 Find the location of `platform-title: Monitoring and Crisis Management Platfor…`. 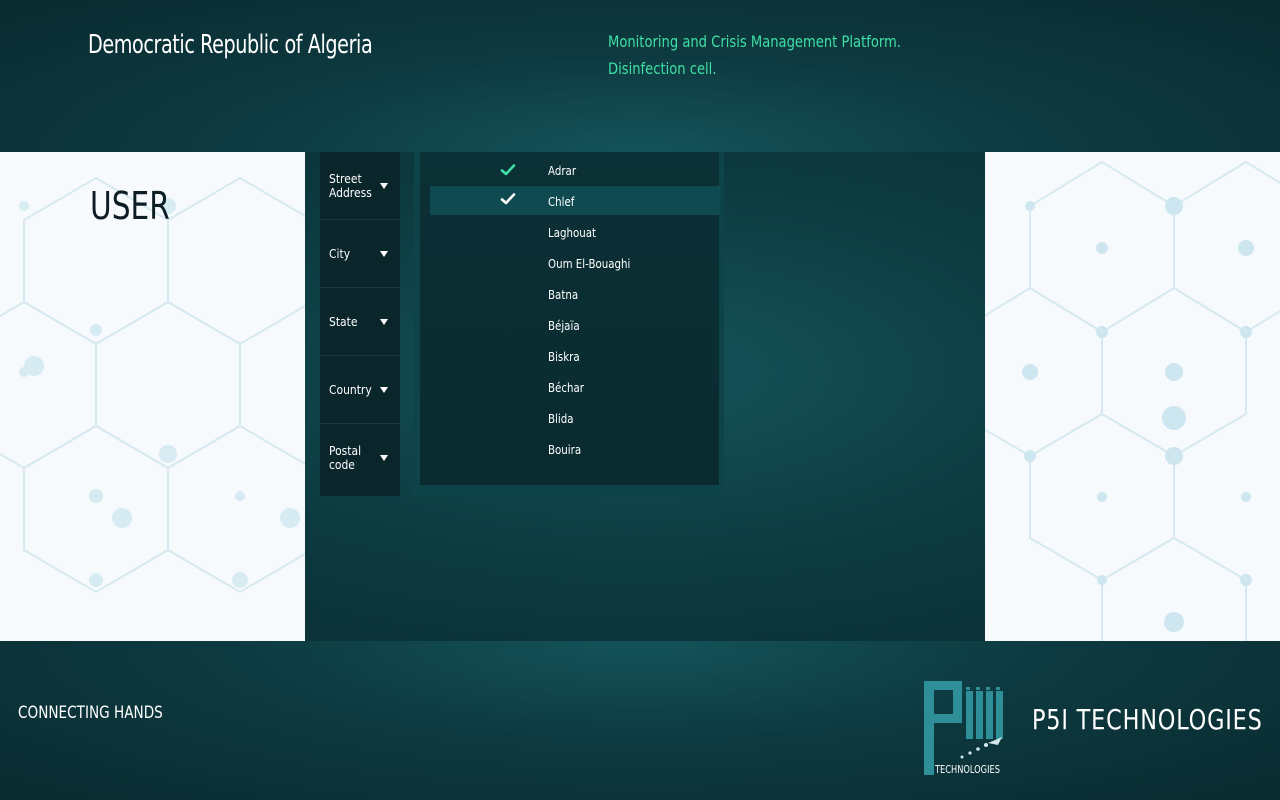

platform-title: Monitoring and Crisis Management Platfor… is located at coordinates (754, 41).